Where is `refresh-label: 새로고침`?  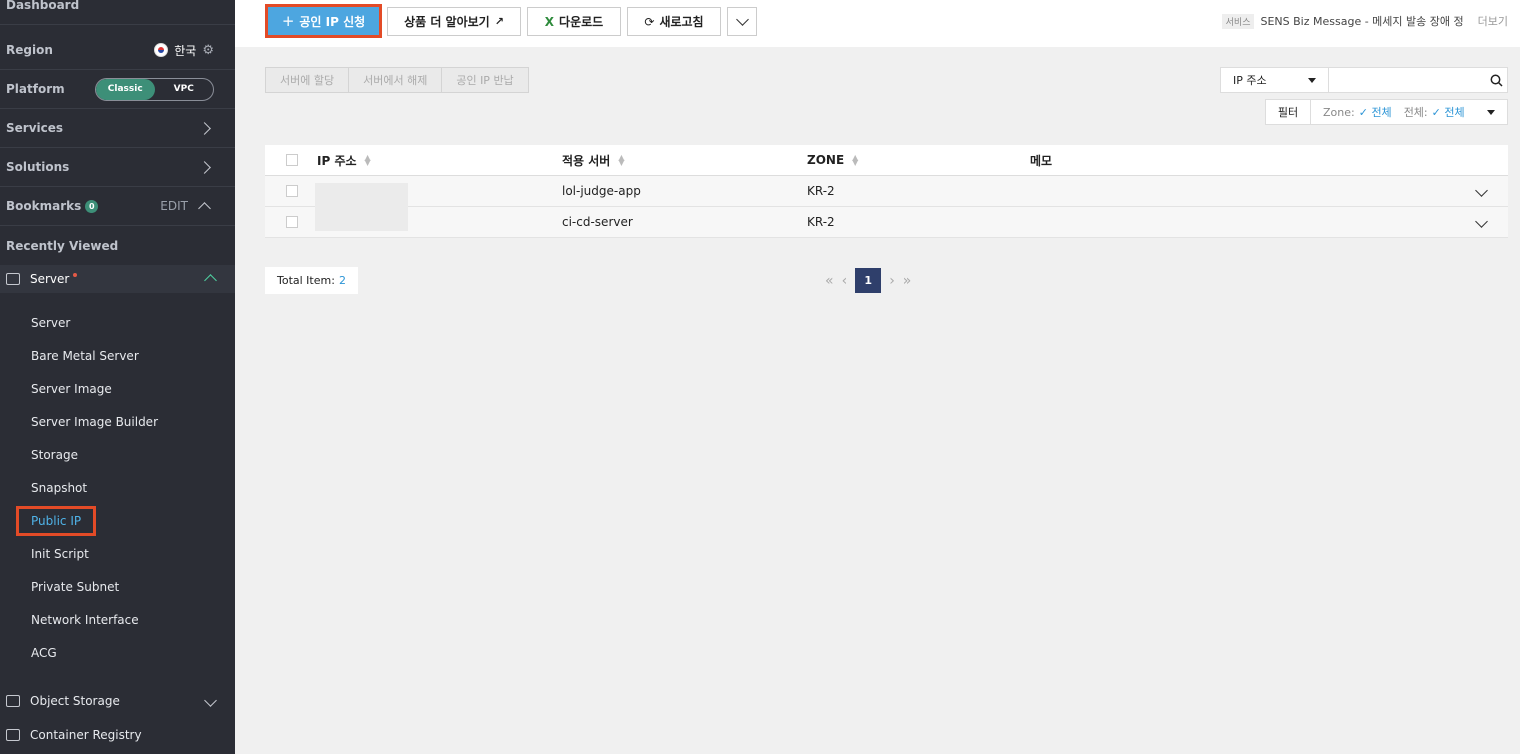
refresh-label: 새로고침 is located at coordinates (681, 22).